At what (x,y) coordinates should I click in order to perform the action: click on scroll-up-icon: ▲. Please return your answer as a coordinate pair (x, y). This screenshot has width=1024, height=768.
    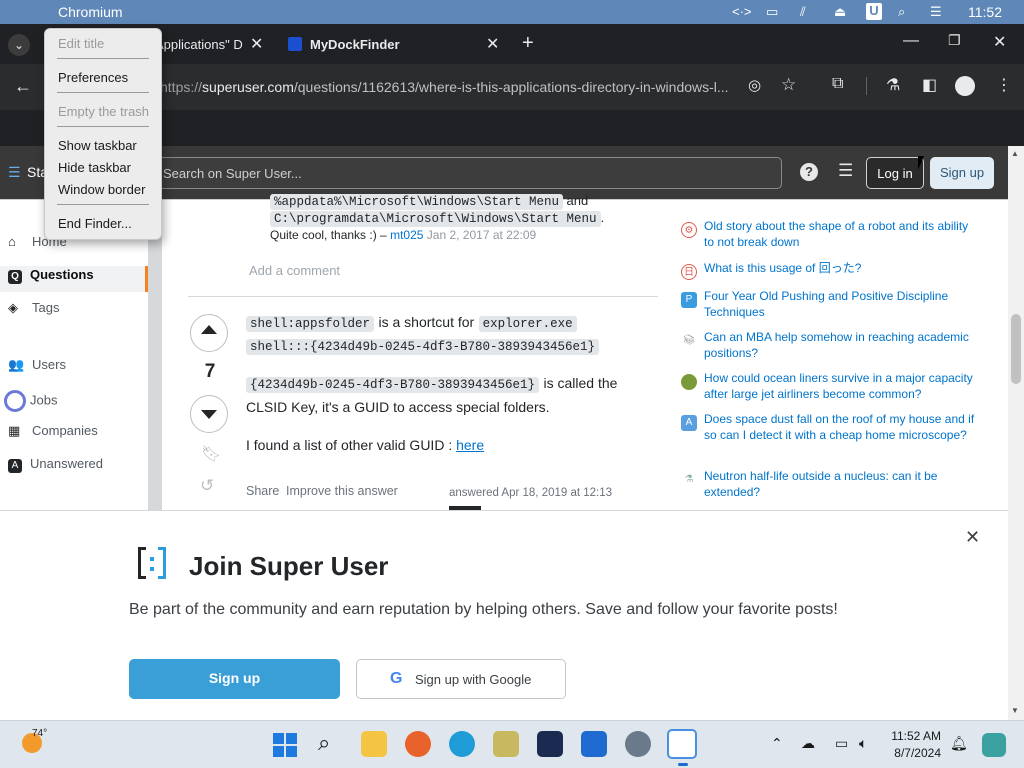
    Looking at the image, I should click on (1015, 153).